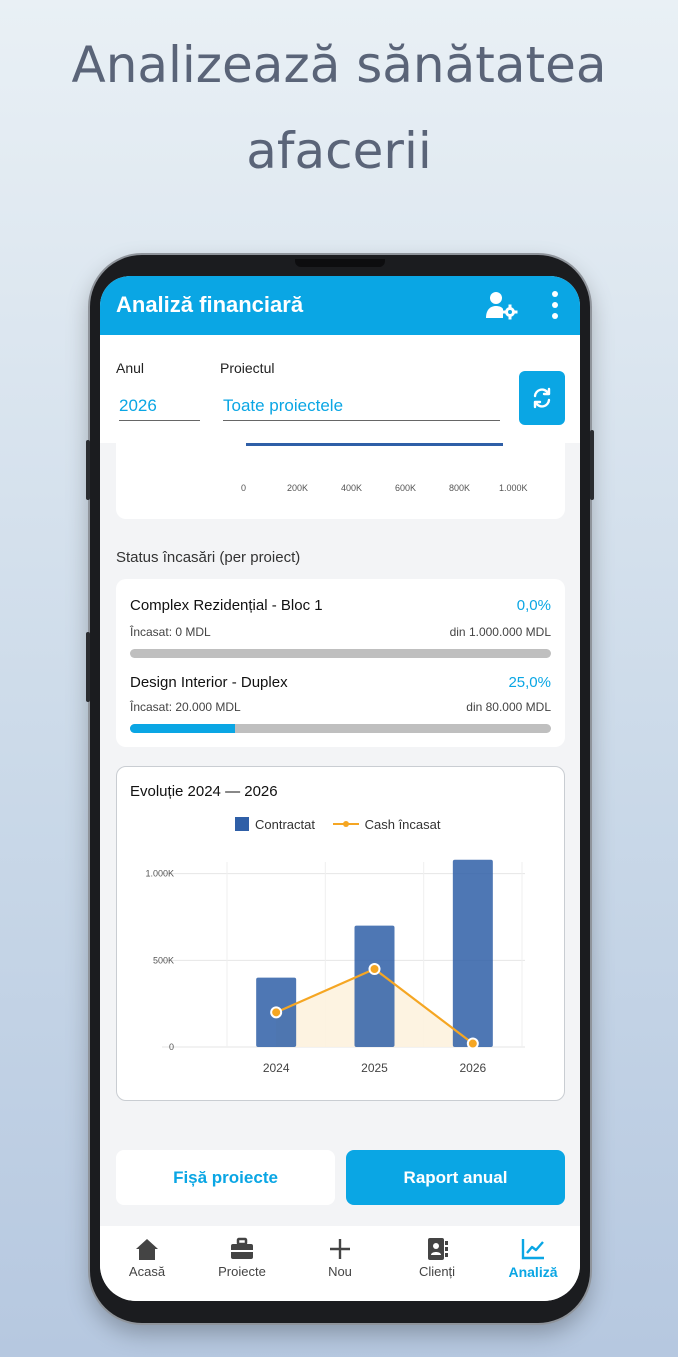 This screenshot has width=678, height=1357. I want to click on project-label: Proiectul, so click(247, 368).